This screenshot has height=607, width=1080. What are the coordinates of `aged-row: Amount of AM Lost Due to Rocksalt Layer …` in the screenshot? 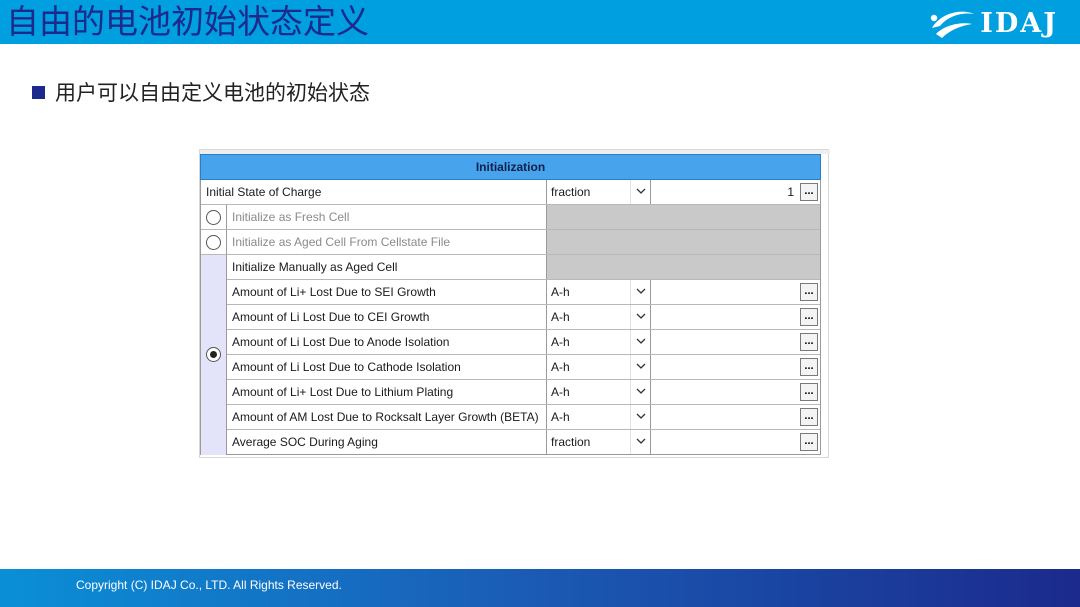 It's located at (523, 417).